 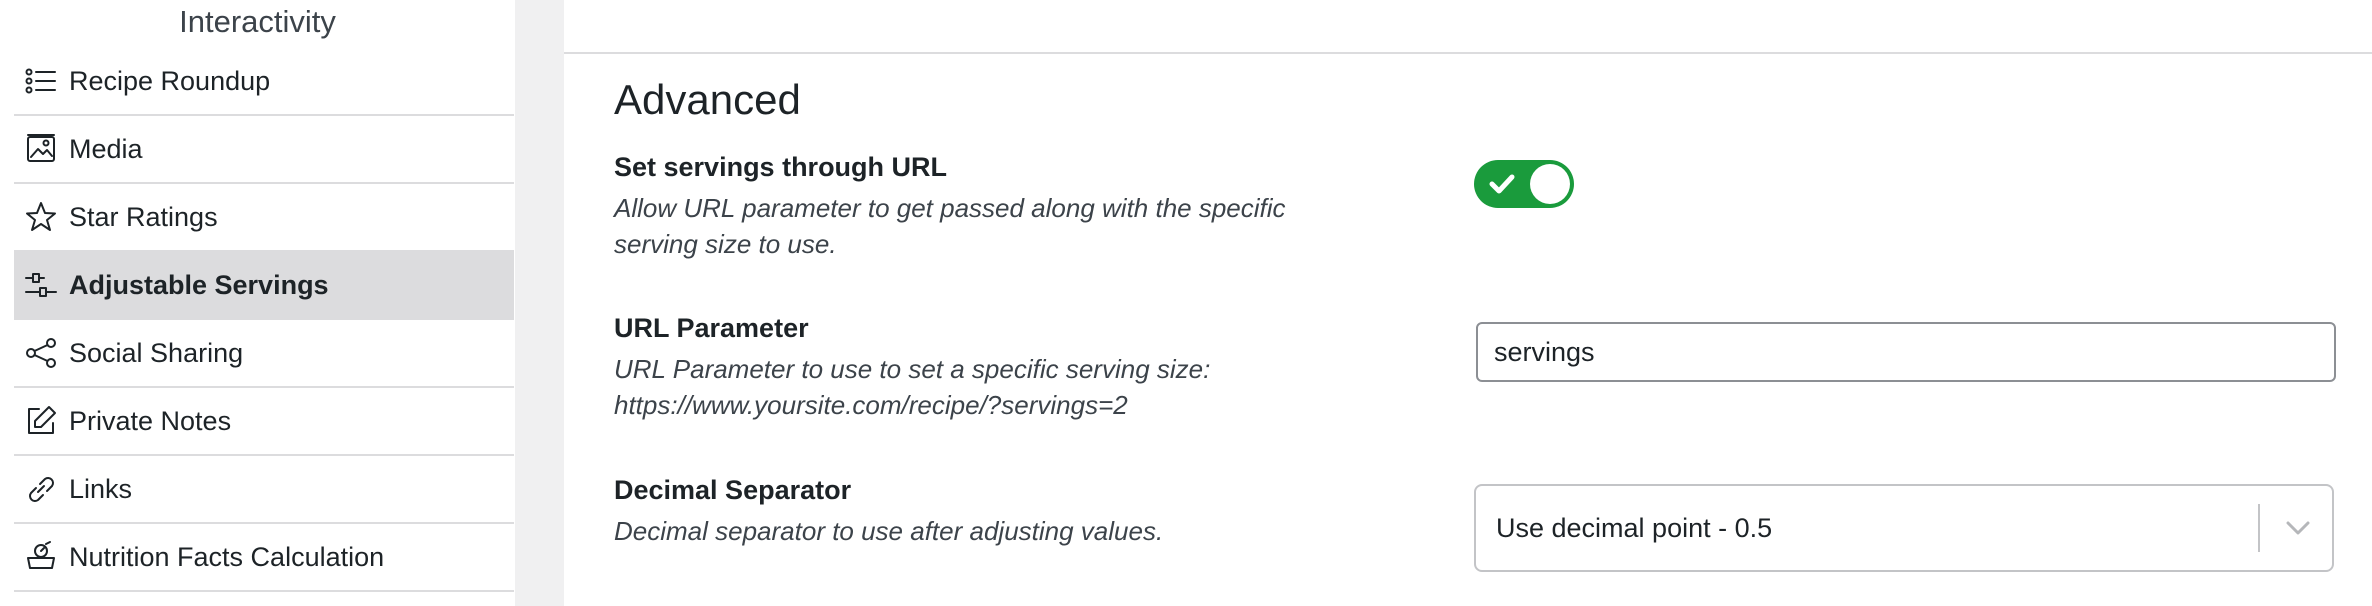 I want to click on sidebar-item-label: Private Notes, so click(x=150, y=420).